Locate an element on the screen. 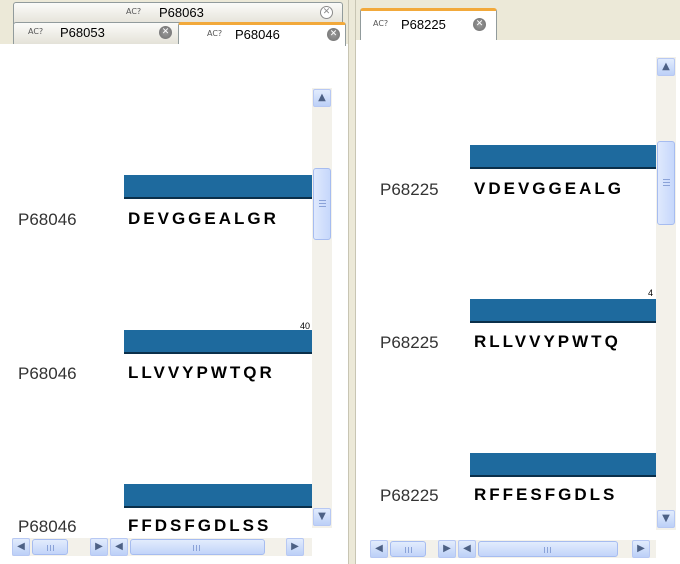 This screenshot has width=680, height=564. tab-label: P68063 is located at coordinates (181, 12).